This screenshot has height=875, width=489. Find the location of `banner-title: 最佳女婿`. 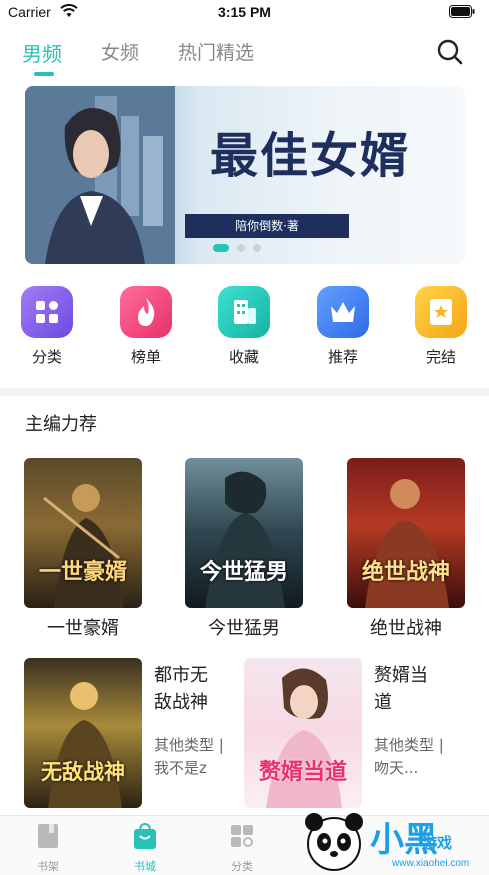

banner-title: 最佳女婿 is located at coordinates (309, 156).